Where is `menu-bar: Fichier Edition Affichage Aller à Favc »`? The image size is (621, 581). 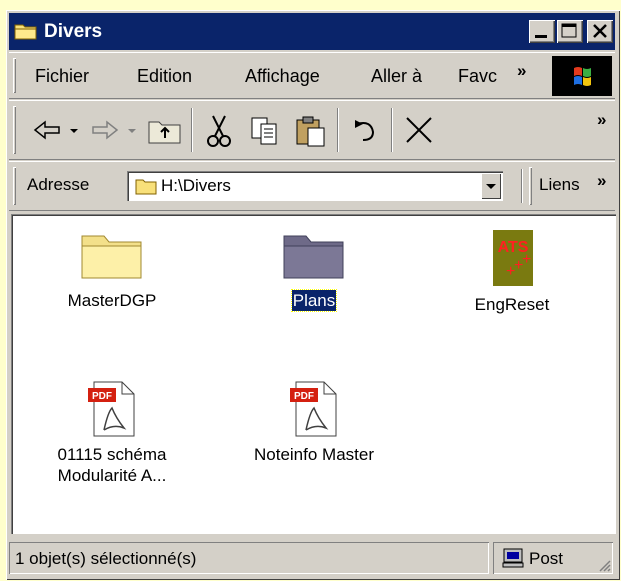
menu-bar: Fichier Edition Affichage Aller à Favc » is located at coordinates (312, 75).